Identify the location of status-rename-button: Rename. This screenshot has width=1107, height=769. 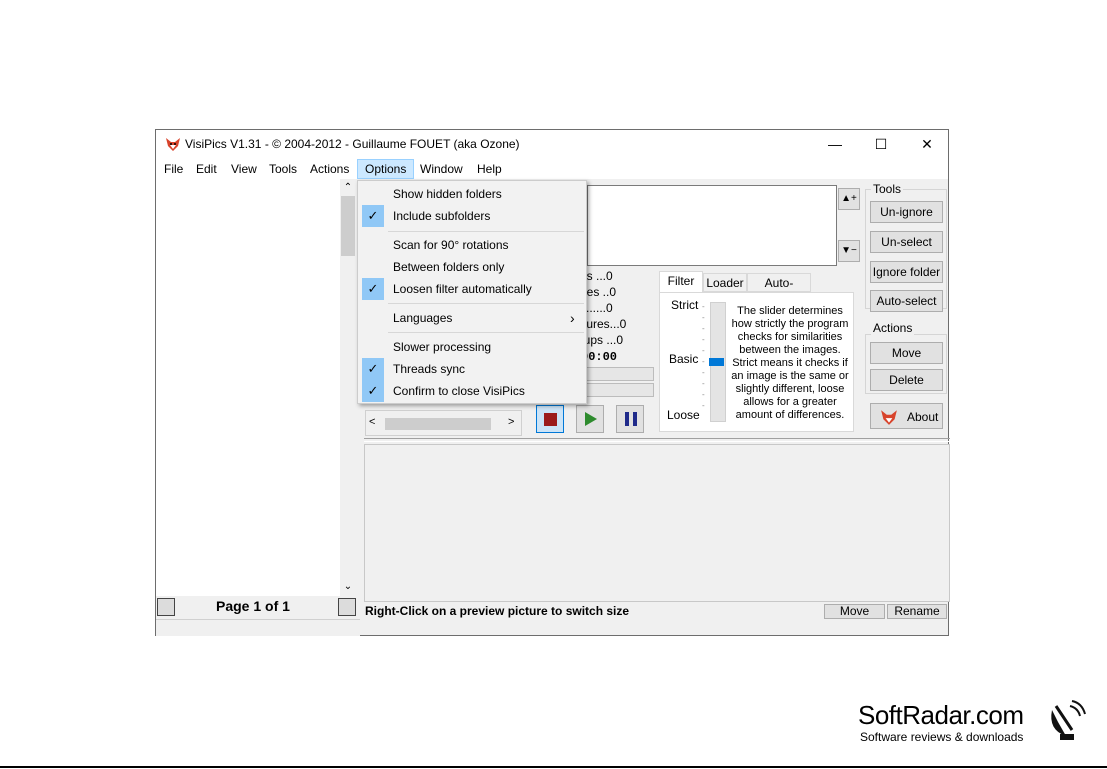
(917, 611).